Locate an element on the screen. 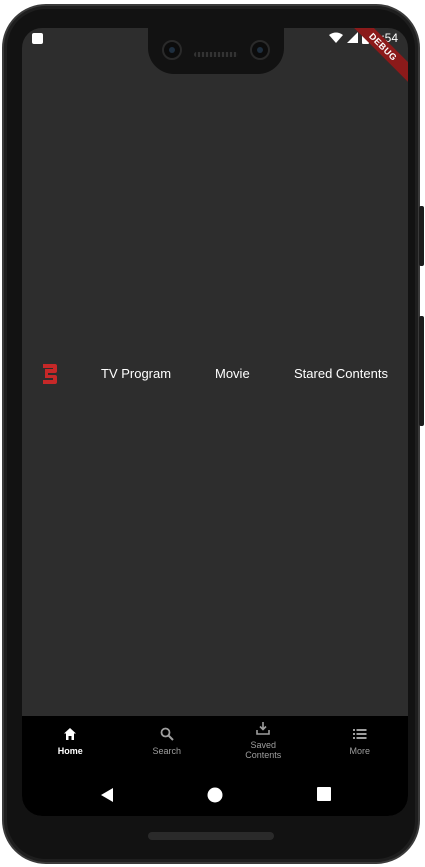 The image size is (425, 867). volume-button is located at coordinates (421, 371).